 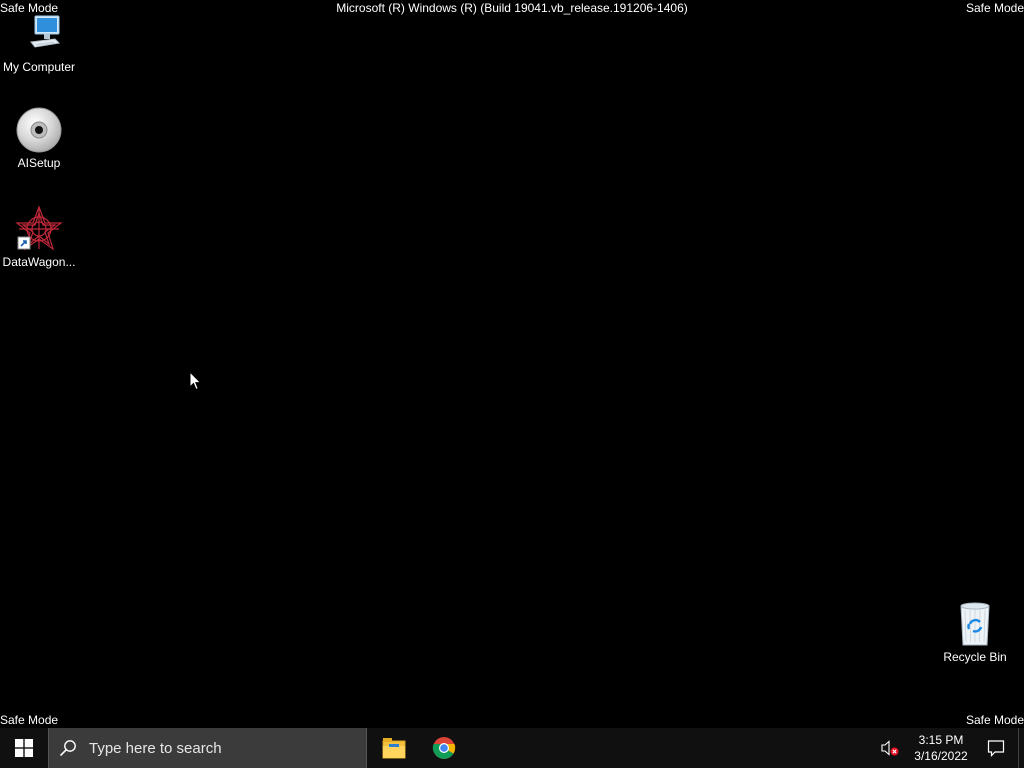 What do you see at coordinates (39, 34) in the screenshot?
I see `computer-icon` at bounding box center [39, 34].